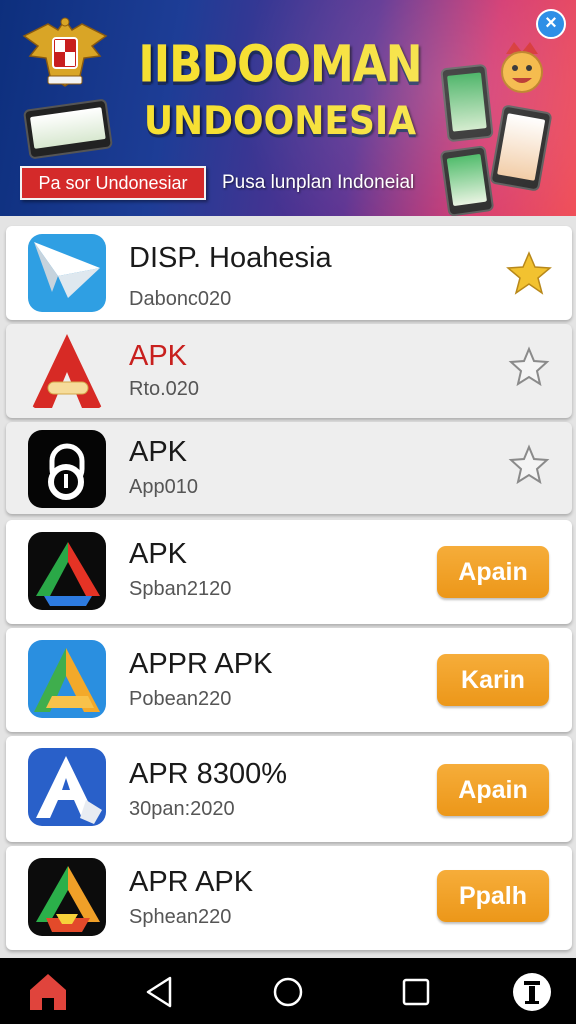  Describe the element at coordinates (289, 572) in the screenshot. I see `list-item: APK Spban2120 Apain` at that location.